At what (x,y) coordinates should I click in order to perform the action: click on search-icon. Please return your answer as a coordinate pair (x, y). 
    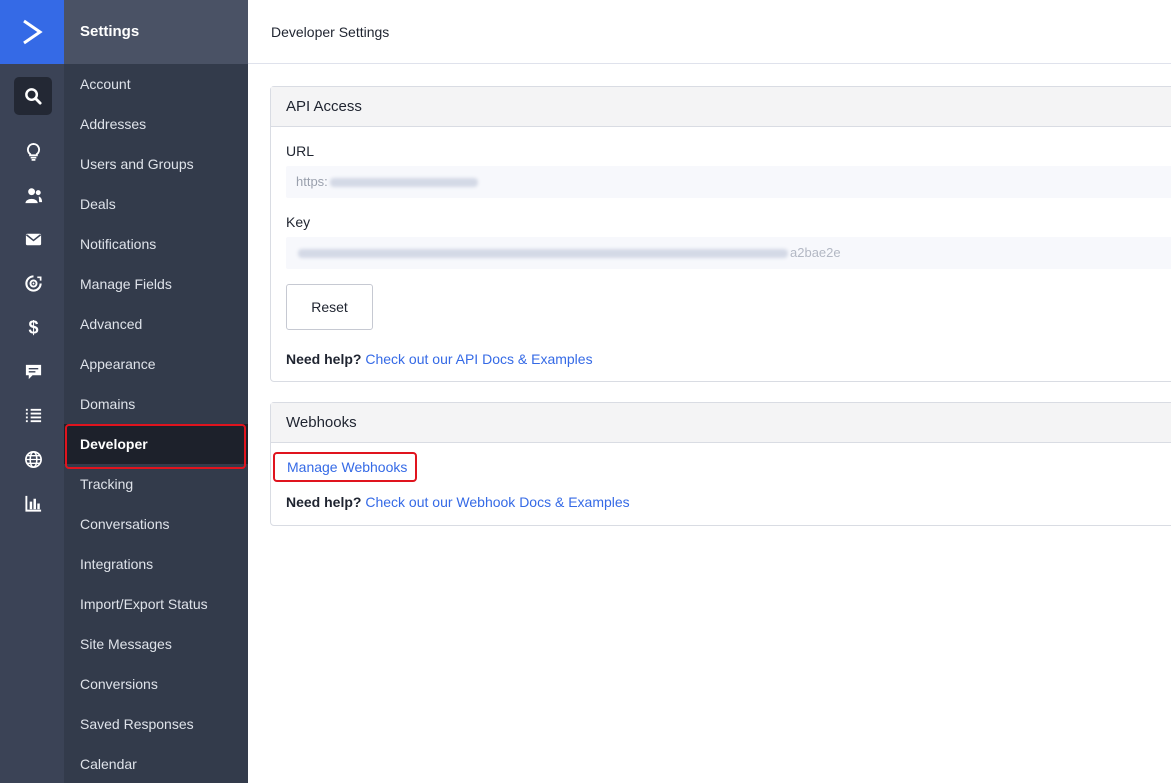
    Looking at the image, I should click on (33, 96).